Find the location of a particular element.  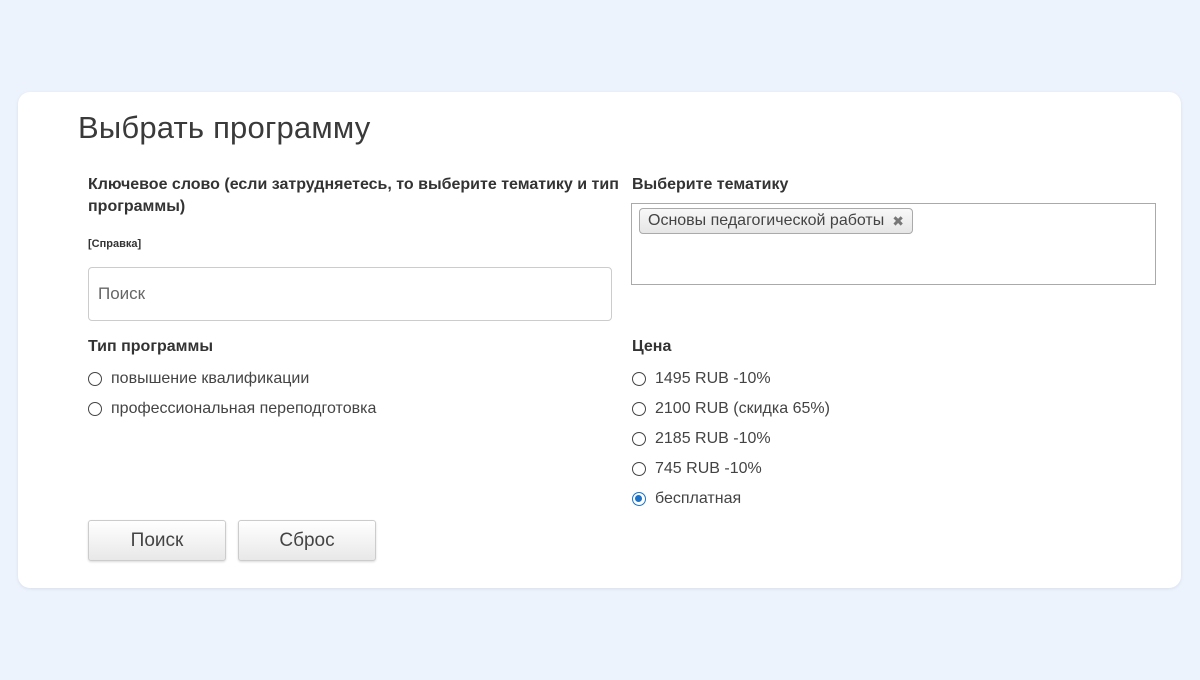

search-input is located at coordinates (350, 294).